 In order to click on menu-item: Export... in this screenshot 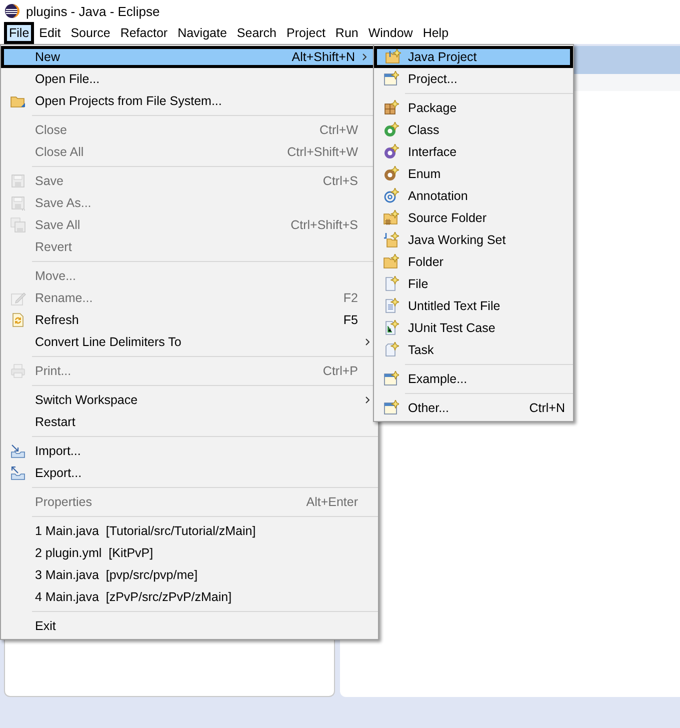, I will do `click(189, 473)`.